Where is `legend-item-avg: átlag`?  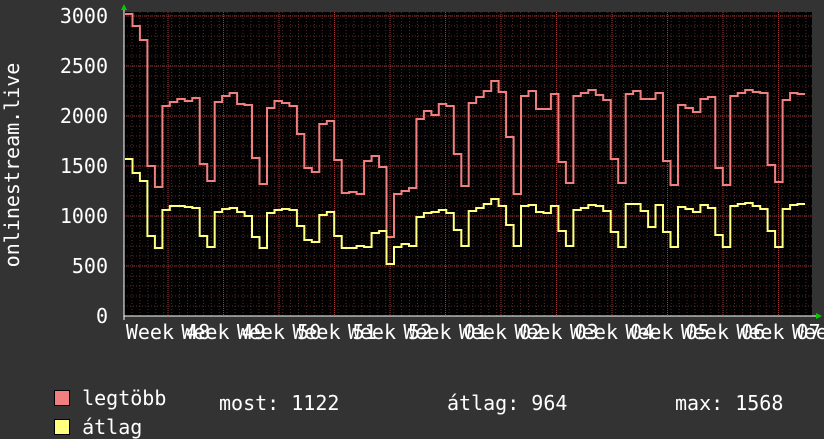
legend-item-avg: átlag is located at coordinates (86, 415).